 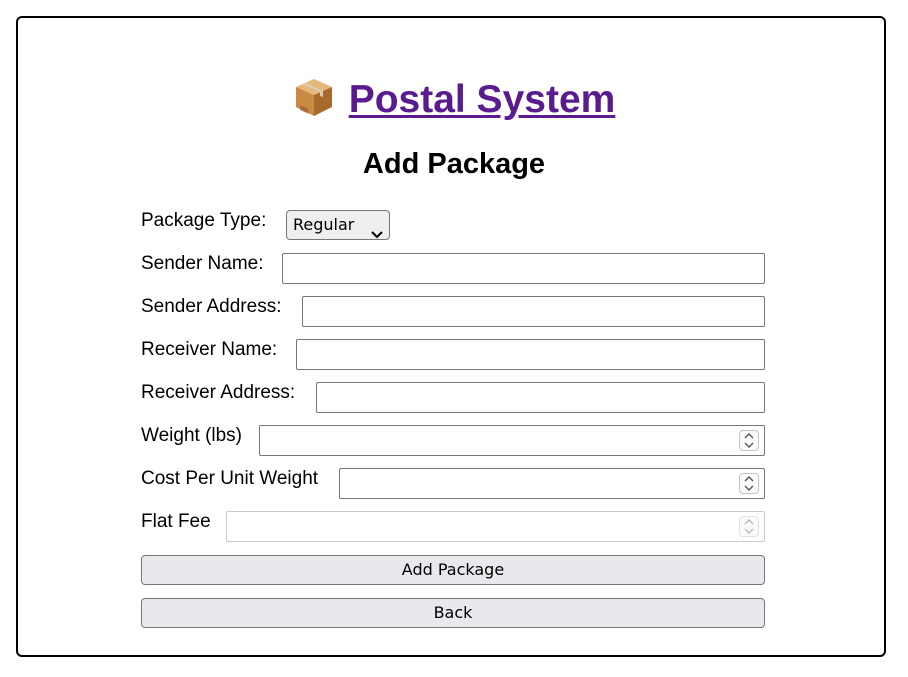 I want to click on weight-row: Weight (lbs), so click(x=453, y=440).